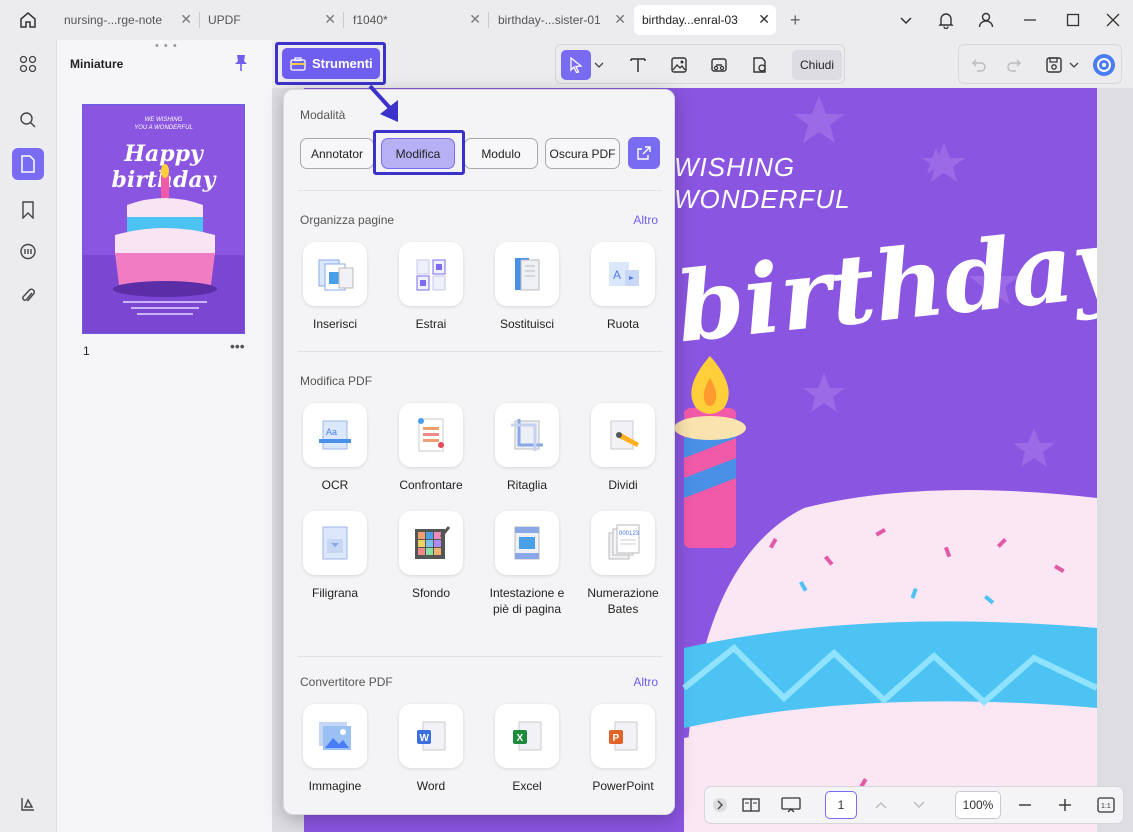 Image resolution: width=1133 pixels, height=832 pixels. What do you see at coordinates (335, 543) in the screenshot?
I see `watermark-icon` at bounding box center [335, 543].